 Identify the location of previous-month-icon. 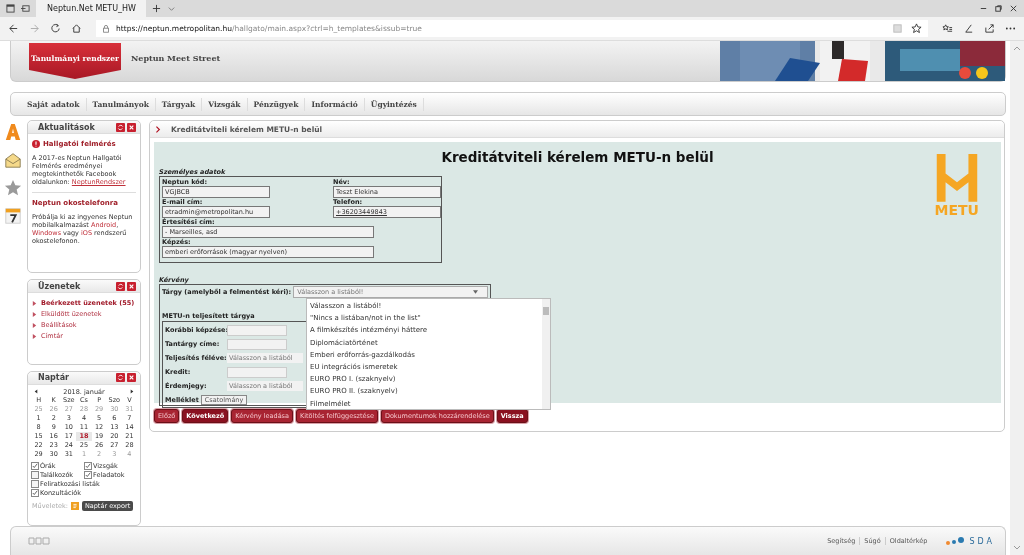
(36, 392).